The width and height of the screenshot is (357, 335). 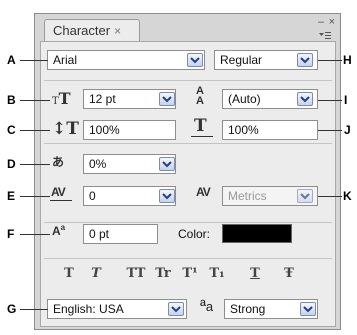 I want to click on tracking-dropdown-icon, so click(x=167, y=196).